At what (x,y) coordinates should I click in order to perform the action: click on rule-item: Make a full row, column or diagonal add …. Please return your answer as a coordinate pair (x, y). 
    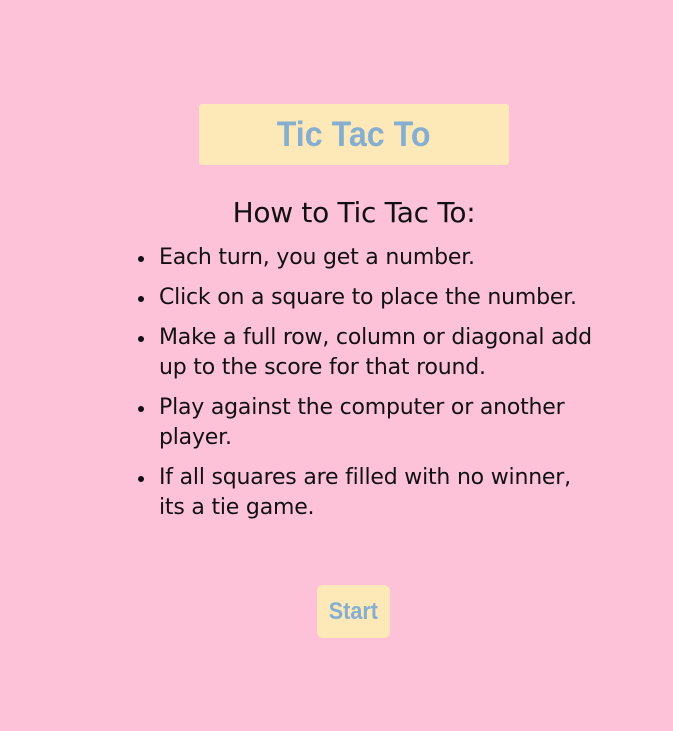
    Looking at the image, I should click on (368, 353).